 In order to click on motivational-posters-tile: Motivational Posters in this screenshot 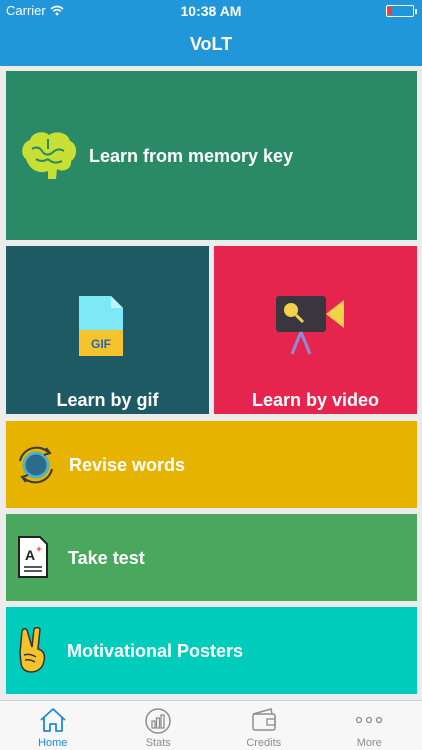, I will do `click(211, 650)`.